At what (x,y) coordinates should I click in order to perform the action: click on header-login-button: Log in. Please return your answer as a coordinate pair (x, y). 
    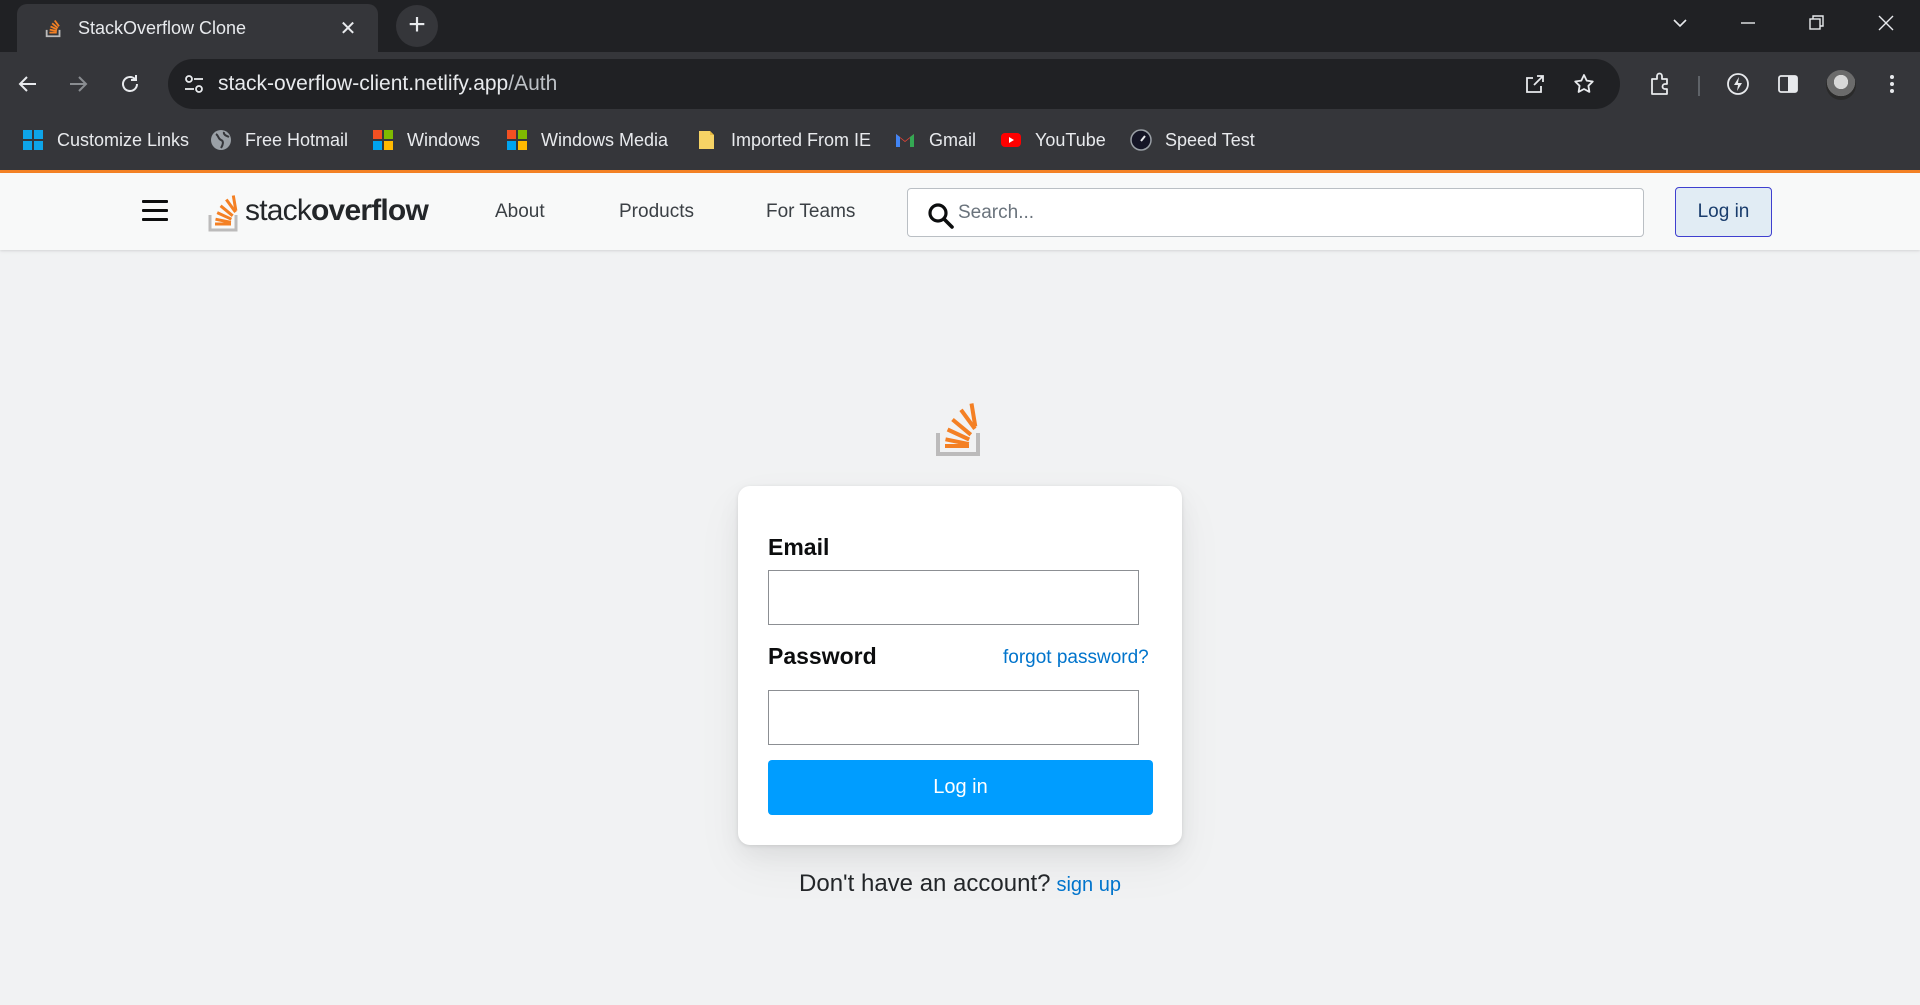
    Looking at the image, I should click on (1723, 212).